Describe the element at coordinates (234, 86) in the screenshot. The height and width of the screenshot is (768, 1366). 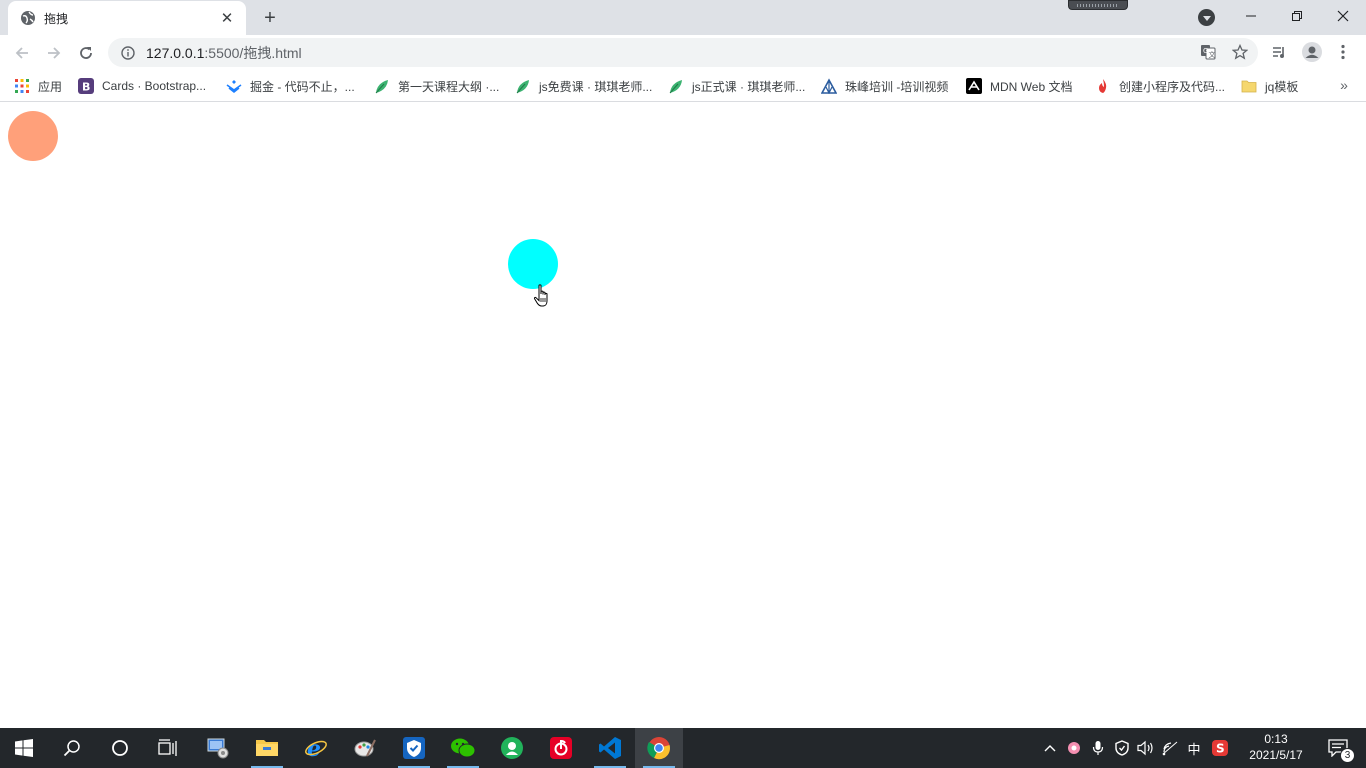
I see `juejin-icon` at that location.